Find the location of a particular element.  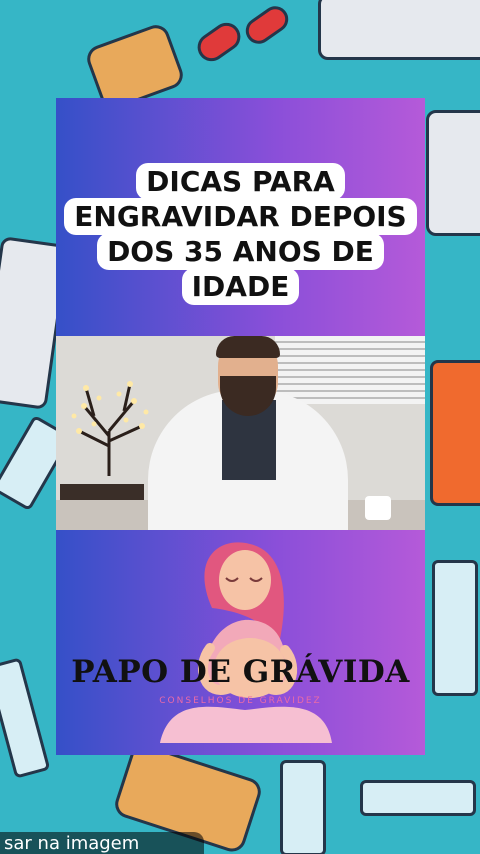

title-line: DICAS PARA is located at coordinates (240, 181).